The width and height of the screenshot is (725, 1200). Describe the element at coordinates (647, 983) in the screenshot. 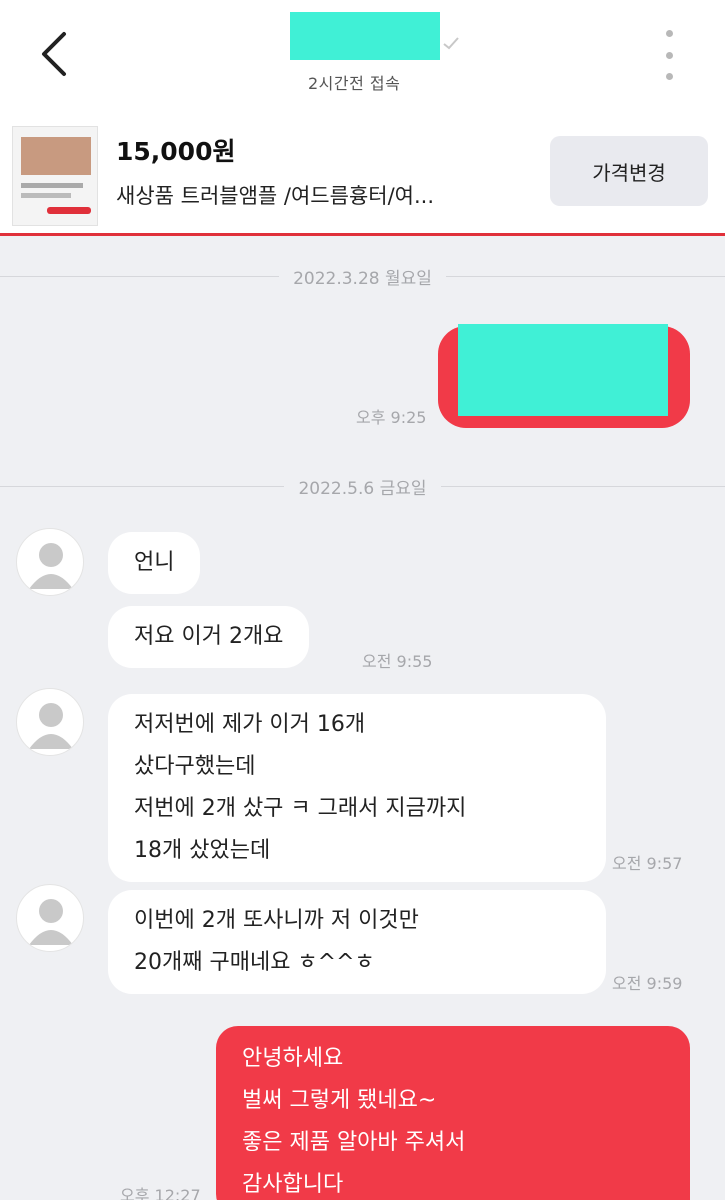

I see `message-time: 오전 9:59` at that location.